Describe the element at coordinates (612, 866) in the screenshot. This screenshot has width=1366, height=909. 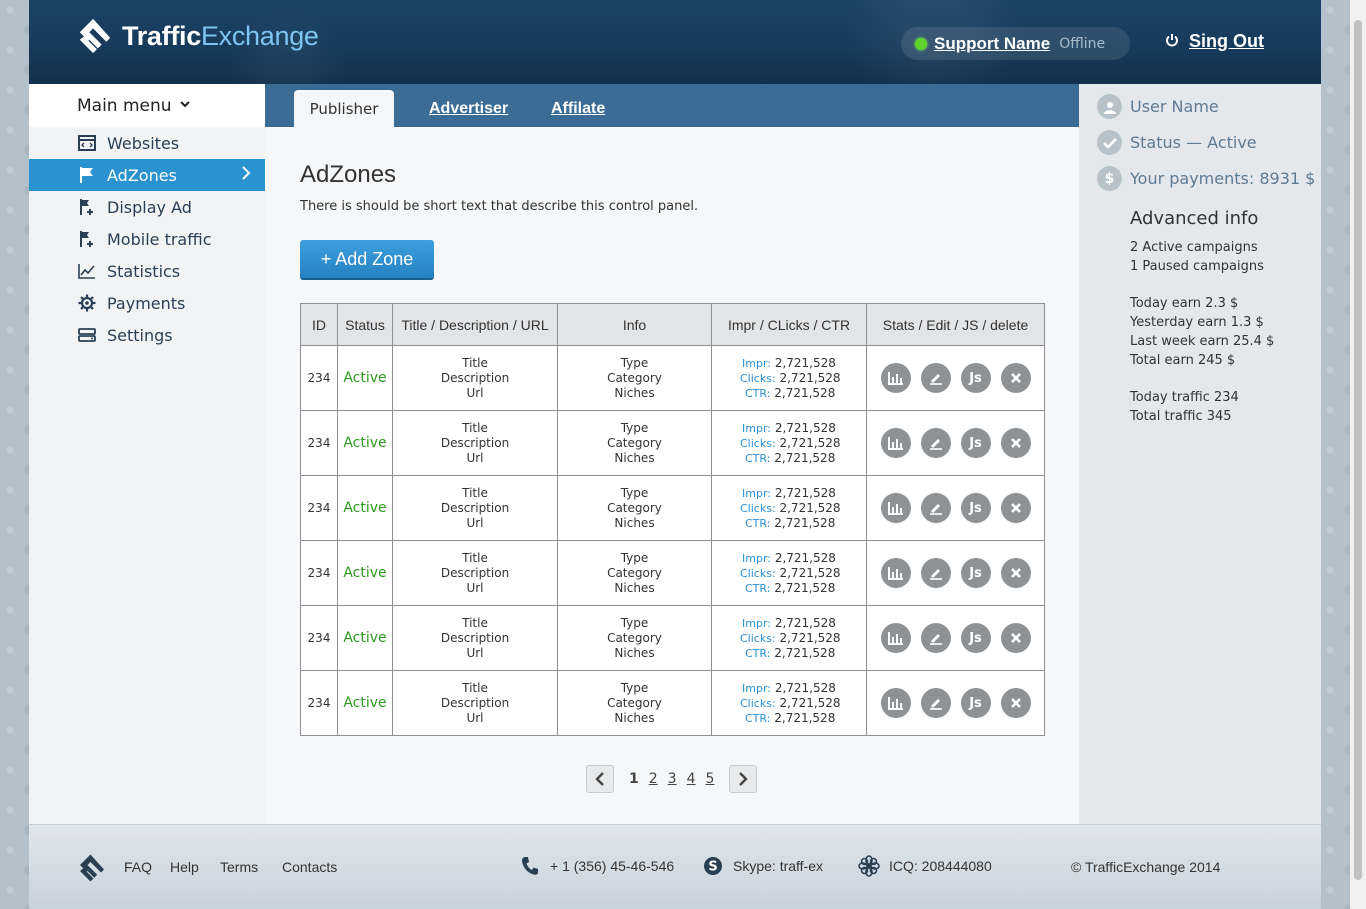
I see `footer-phone-text: + 1 (356) 45-46-546` at that location.